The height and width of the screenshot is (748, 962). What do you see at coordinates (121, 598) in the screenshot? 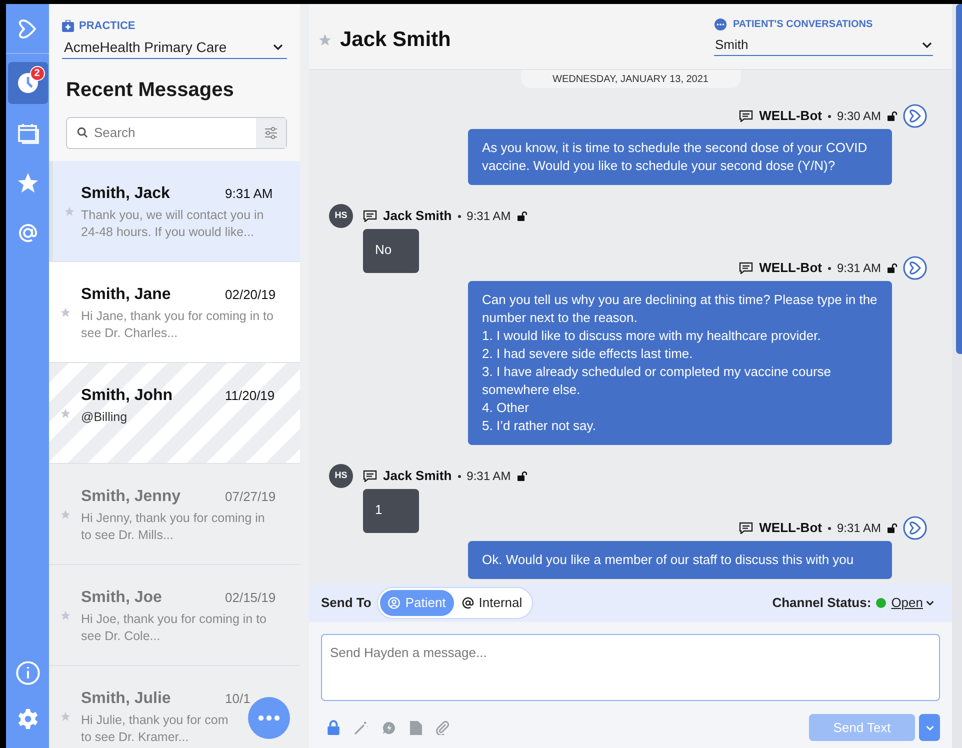
I see `contact-name: Smith, Joe` at bounding box center [121, 598].